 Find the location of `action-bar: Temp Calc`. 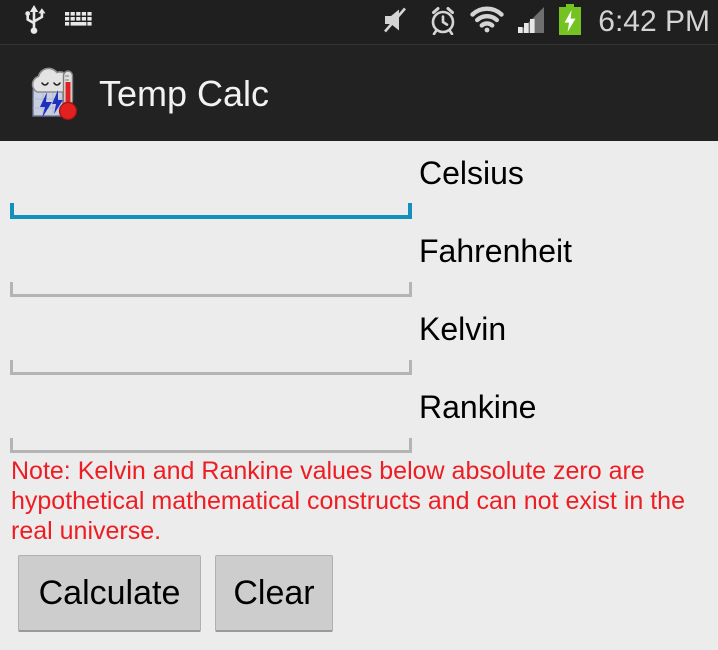

action-bar: Temp Calc is located at coordinates (359, 93).